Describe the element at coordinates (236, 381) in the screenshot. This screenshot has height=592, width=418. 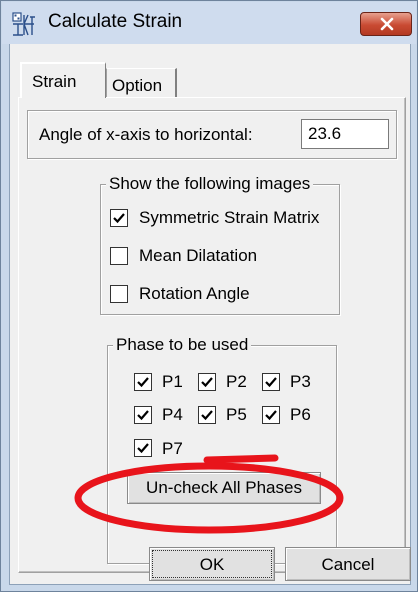
I see `phase-p2-label: P2` at that location.